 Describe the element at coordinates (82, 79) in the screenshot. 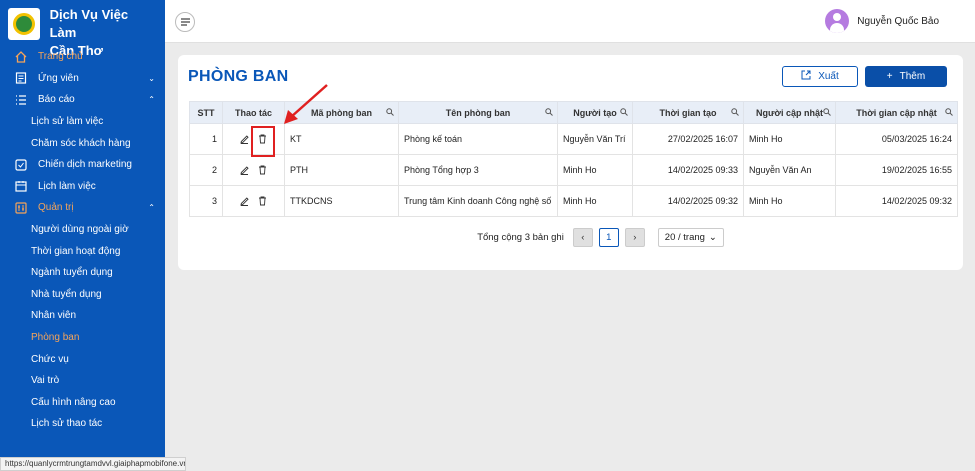

I see `sidebar-item-ung-vien: Ứng viên ⌄` at that location.